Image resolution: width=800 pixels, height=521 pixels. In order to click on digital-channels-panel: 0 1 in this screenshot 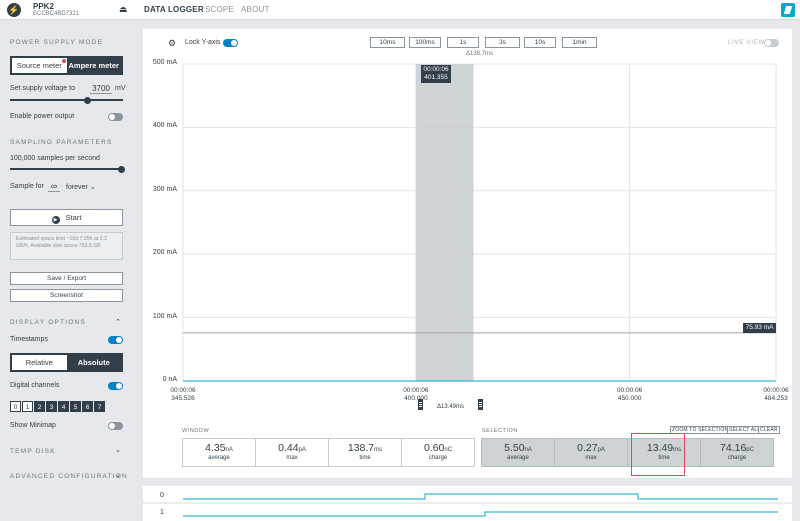, I will do `click(467, 503)`.